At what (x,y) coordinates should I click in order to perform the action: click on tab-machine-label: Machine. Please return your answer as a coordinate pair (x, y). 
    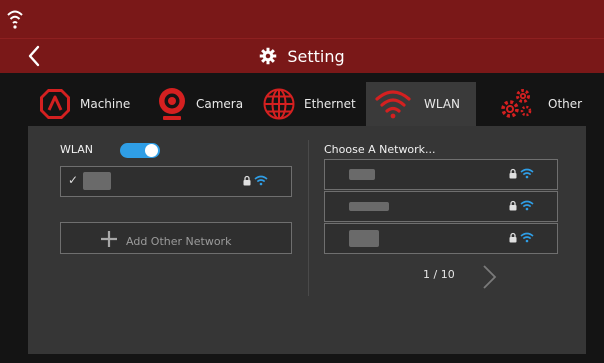
    Looking at the image, I should click on (105, 104).